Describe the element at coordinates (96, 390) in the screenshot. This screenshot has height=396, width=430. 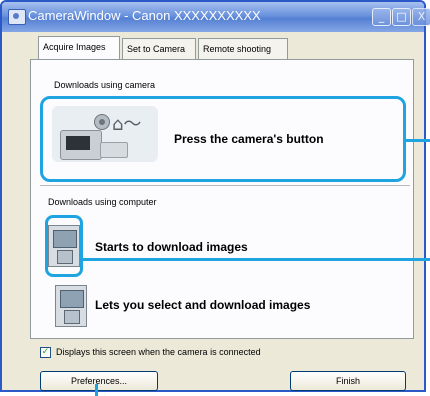
I see `callout-line-preferences` at that location.